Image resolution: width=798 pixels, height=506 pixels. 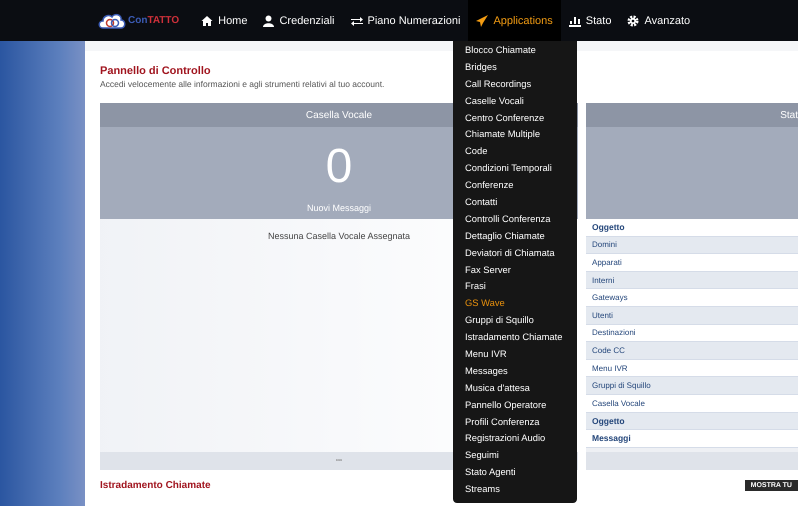 I want to click on page-subtitle: Accedi velocemente alle informazioni e agli strumenti relativi al tuo account., so click(x=242, y=84).